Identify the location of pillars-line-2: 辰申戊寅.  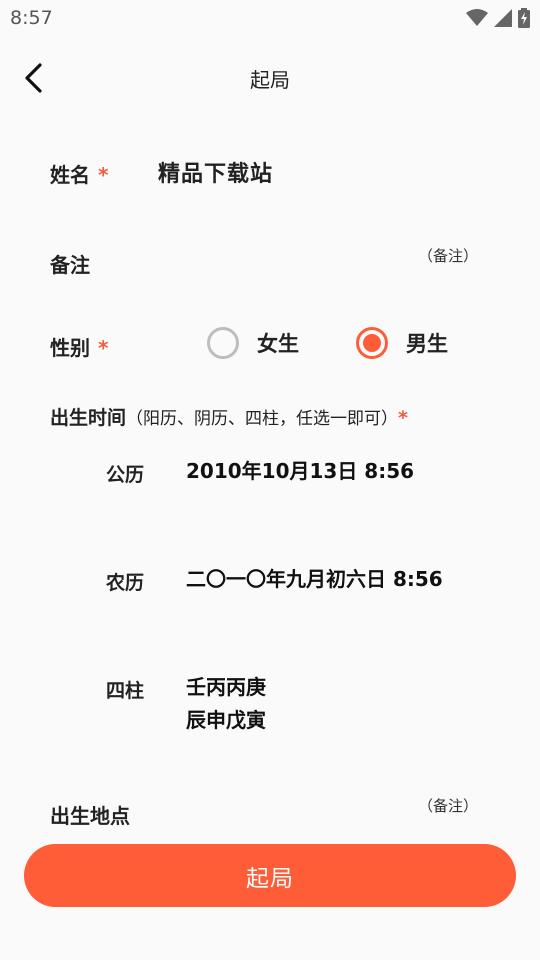
(226, 720).